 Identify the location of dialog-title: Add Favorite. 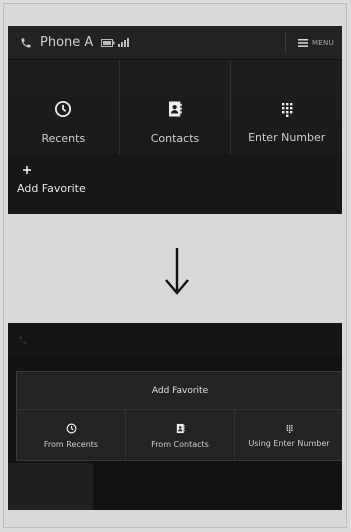
(179, 391).